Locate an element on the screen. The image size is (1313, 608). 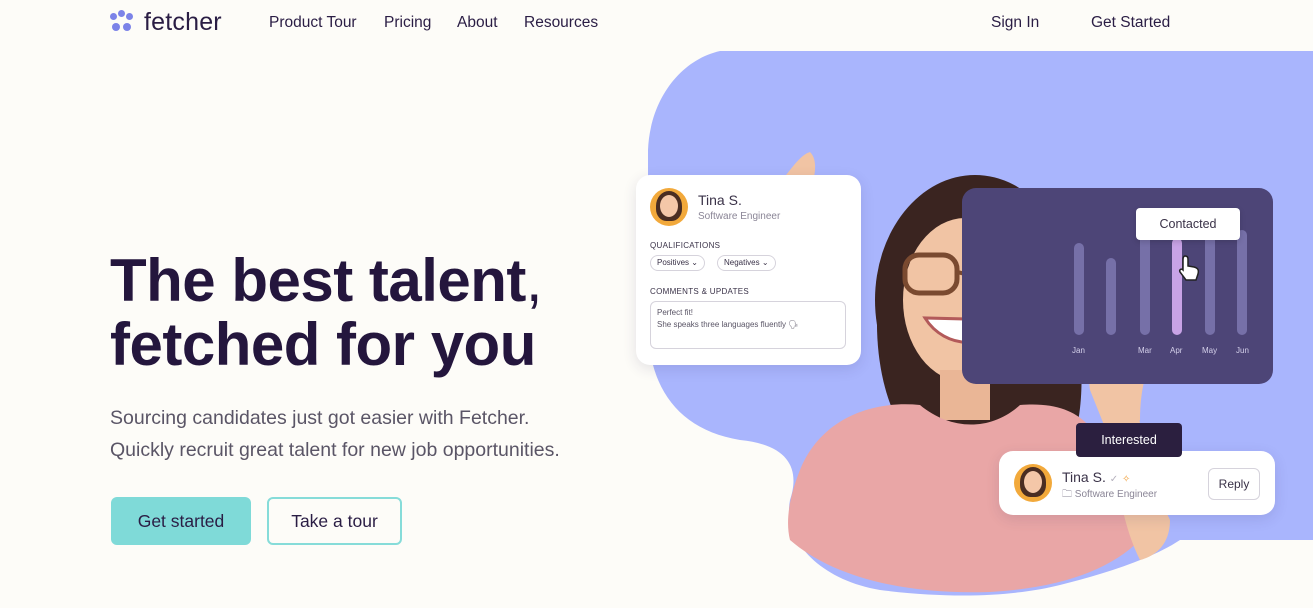
month-label: Jan is located at coordinates (1078, 350).